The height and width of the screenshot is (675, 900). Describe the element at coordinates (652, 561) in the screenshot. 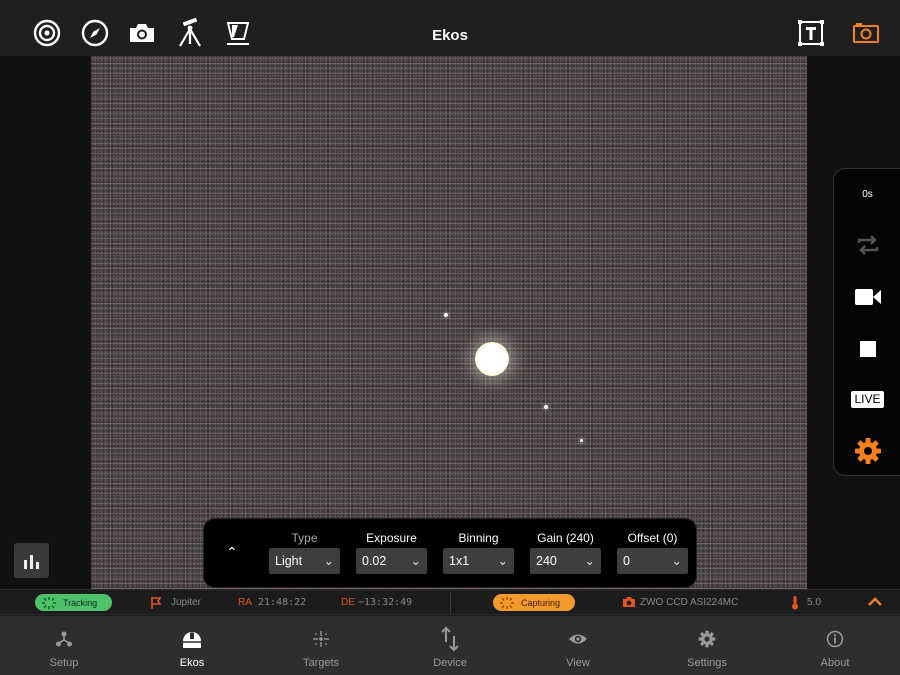

I see `offset-select: 0 ⌄` at that location.